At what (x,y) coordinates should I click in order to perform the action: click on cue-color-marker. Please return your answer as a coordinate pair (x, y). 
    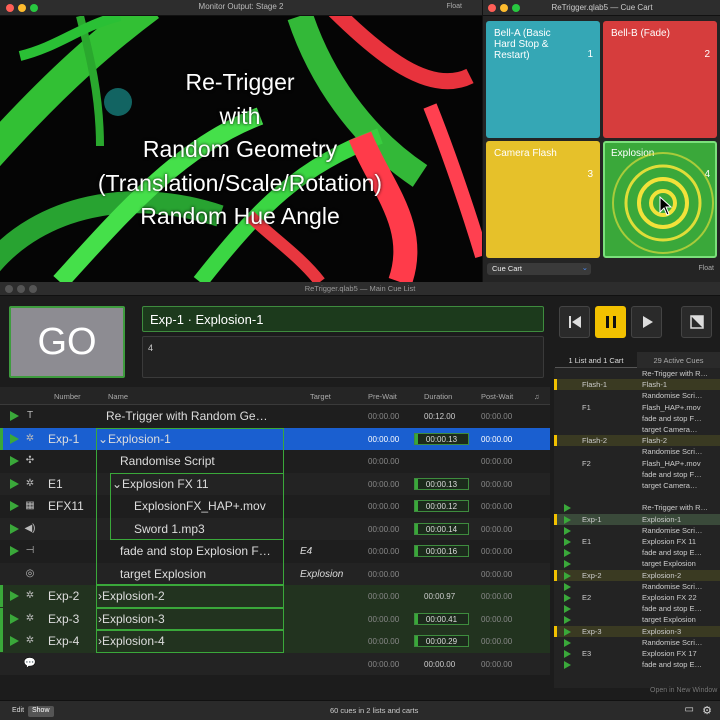
    Looking at the image, I should click on (555, 519).